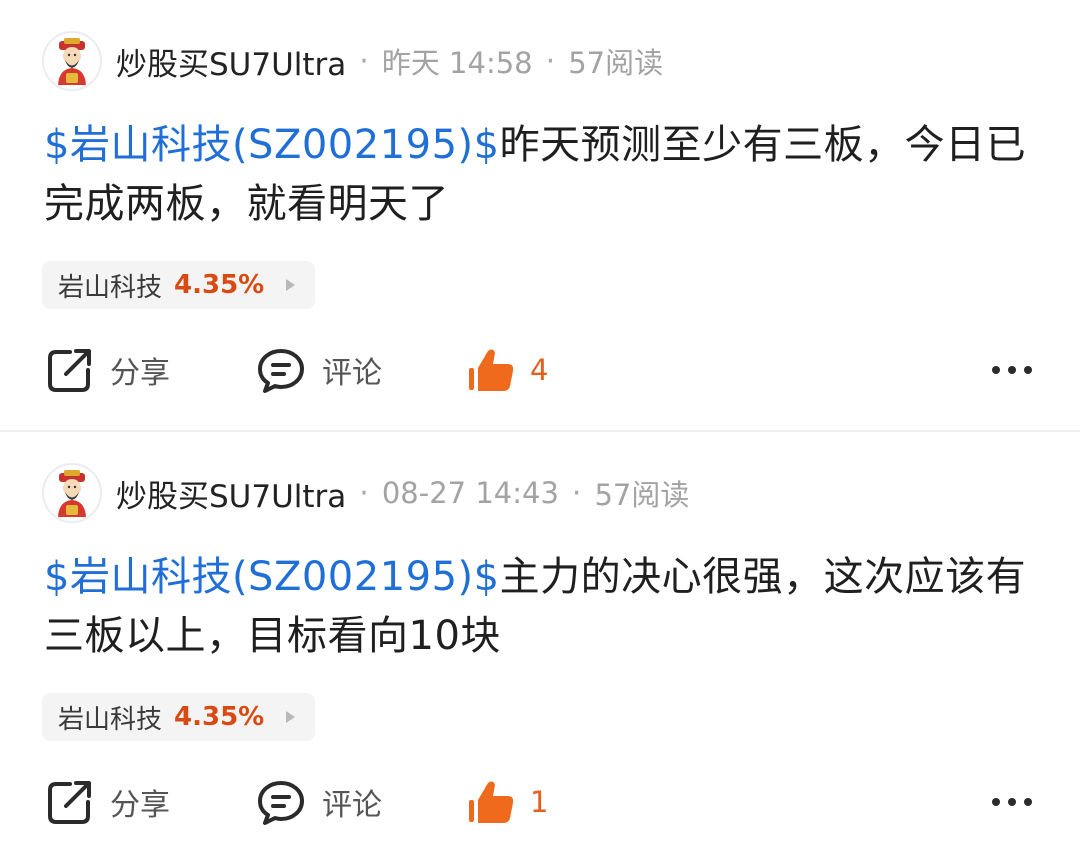 The width and height of the screenshot is (1080, 866). I want to click on post-header: 炒股买SU7Ultra · 昨天 14:58 · 57阅读, so click(352, 61).